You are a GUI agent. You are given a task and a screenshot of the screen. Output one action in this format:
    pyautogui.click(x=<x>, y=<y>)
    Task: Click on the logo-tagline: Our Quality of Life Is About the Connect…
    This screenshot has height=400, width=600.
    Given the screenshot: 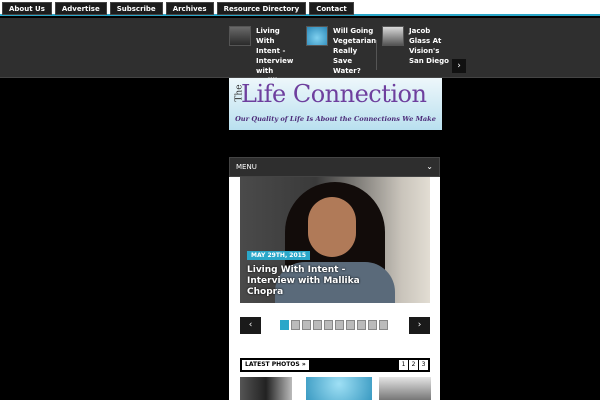 What is the action you would take?
    pyautogui.click(x=335, y=119)
    